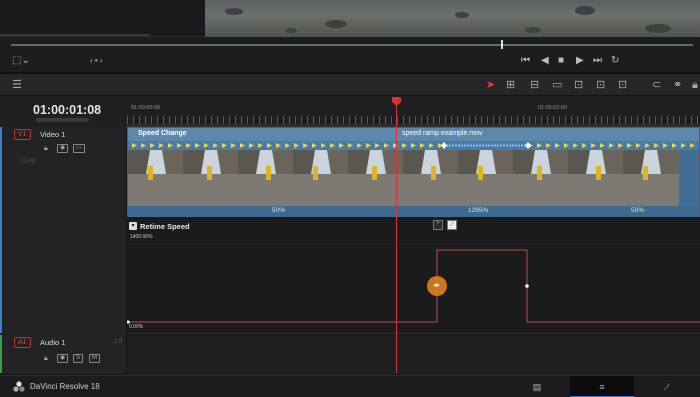  Describe the element at coordinates (133, 226) in the screenshot. I see `retime-dropdown-icon: ▾` at that location.